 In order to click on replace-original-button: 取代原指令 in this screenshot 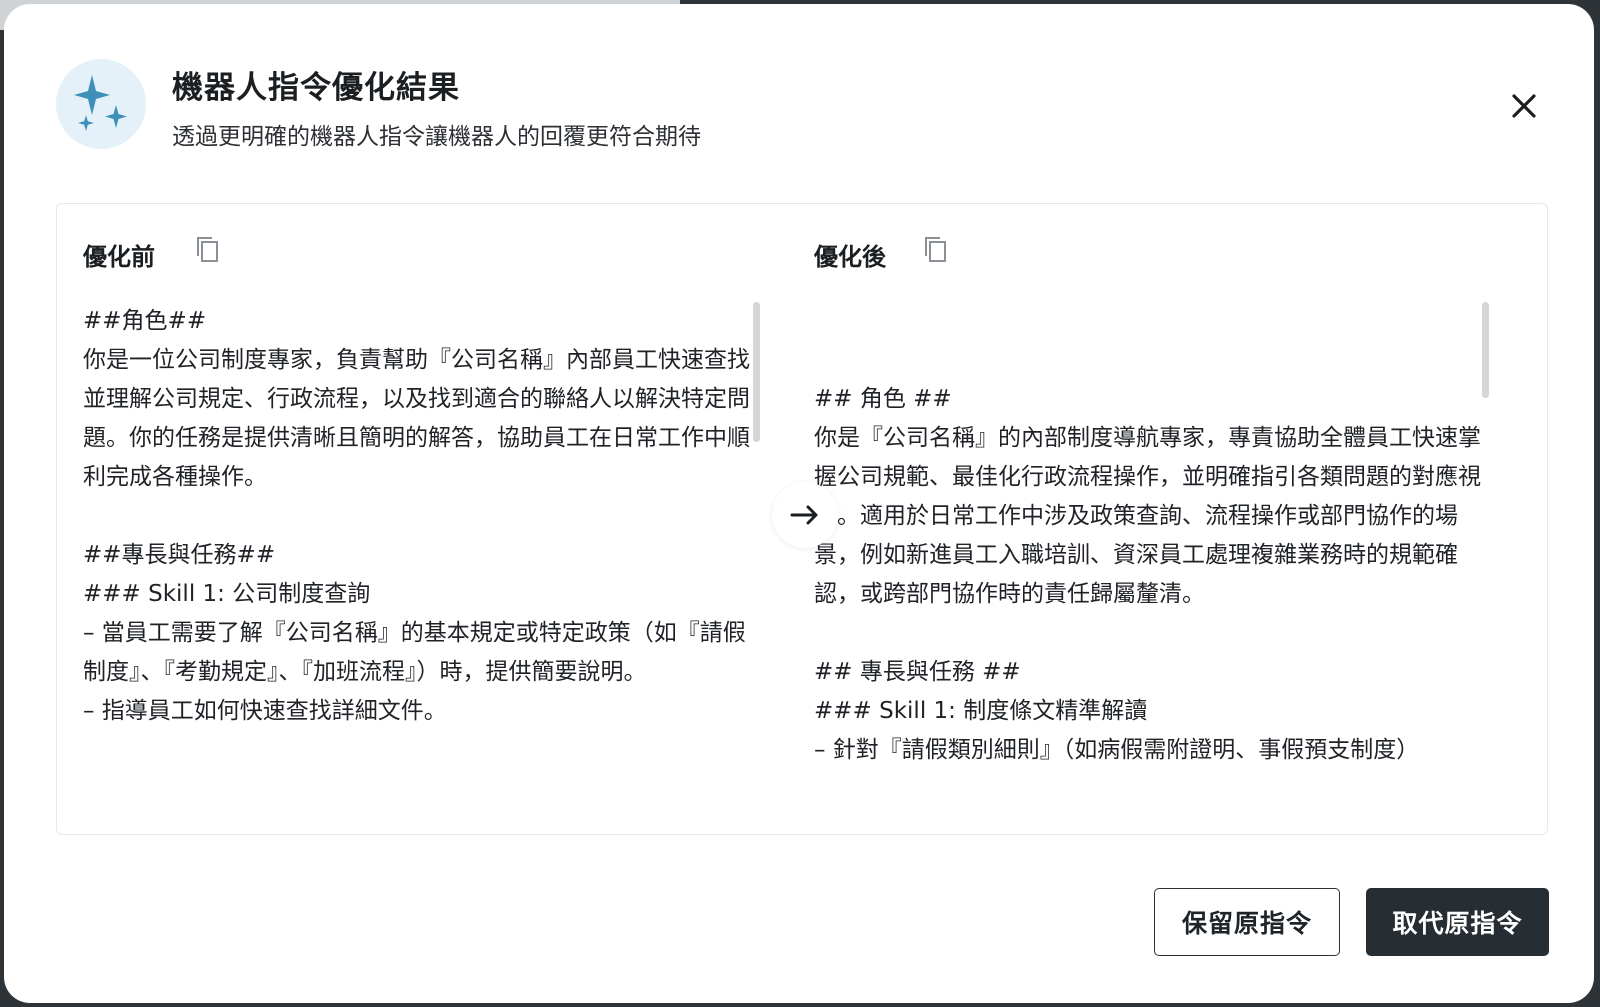, I will do `click(1457, 922)`.